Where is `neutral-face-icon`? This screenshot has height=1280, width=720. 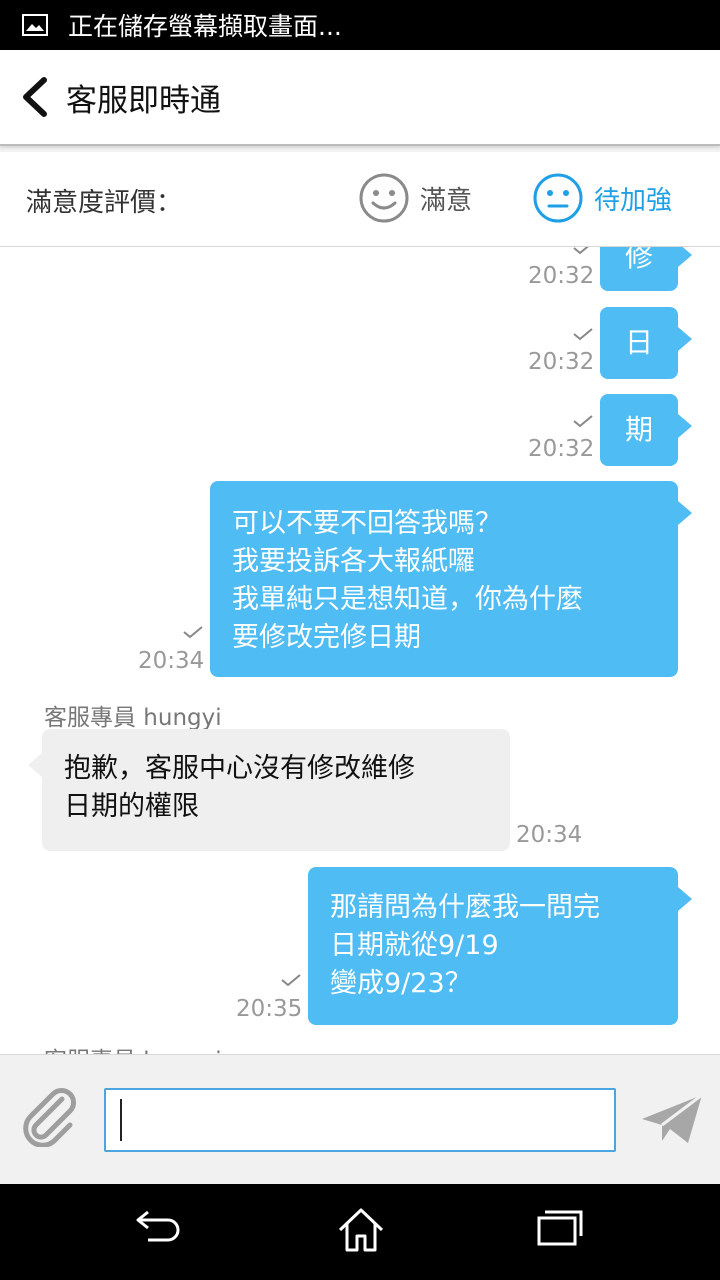
neutral-face-icon is located at coordinates (558, 198).